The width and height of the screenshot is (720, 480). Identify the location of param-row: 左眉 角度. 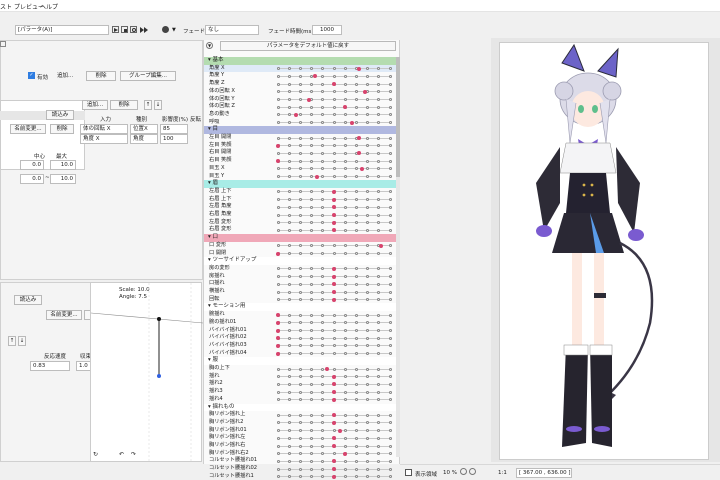
(300, 207).